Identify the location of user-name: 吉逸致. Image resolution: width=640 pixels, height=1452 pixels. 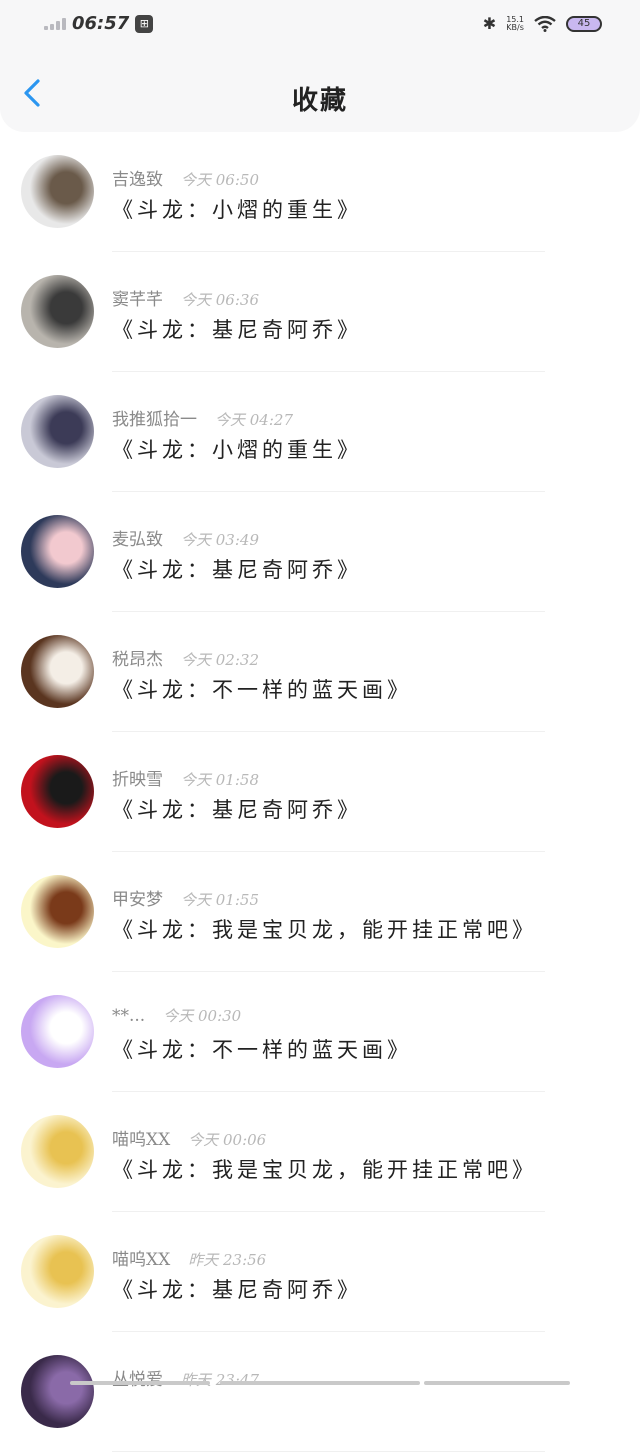
(137, 177).